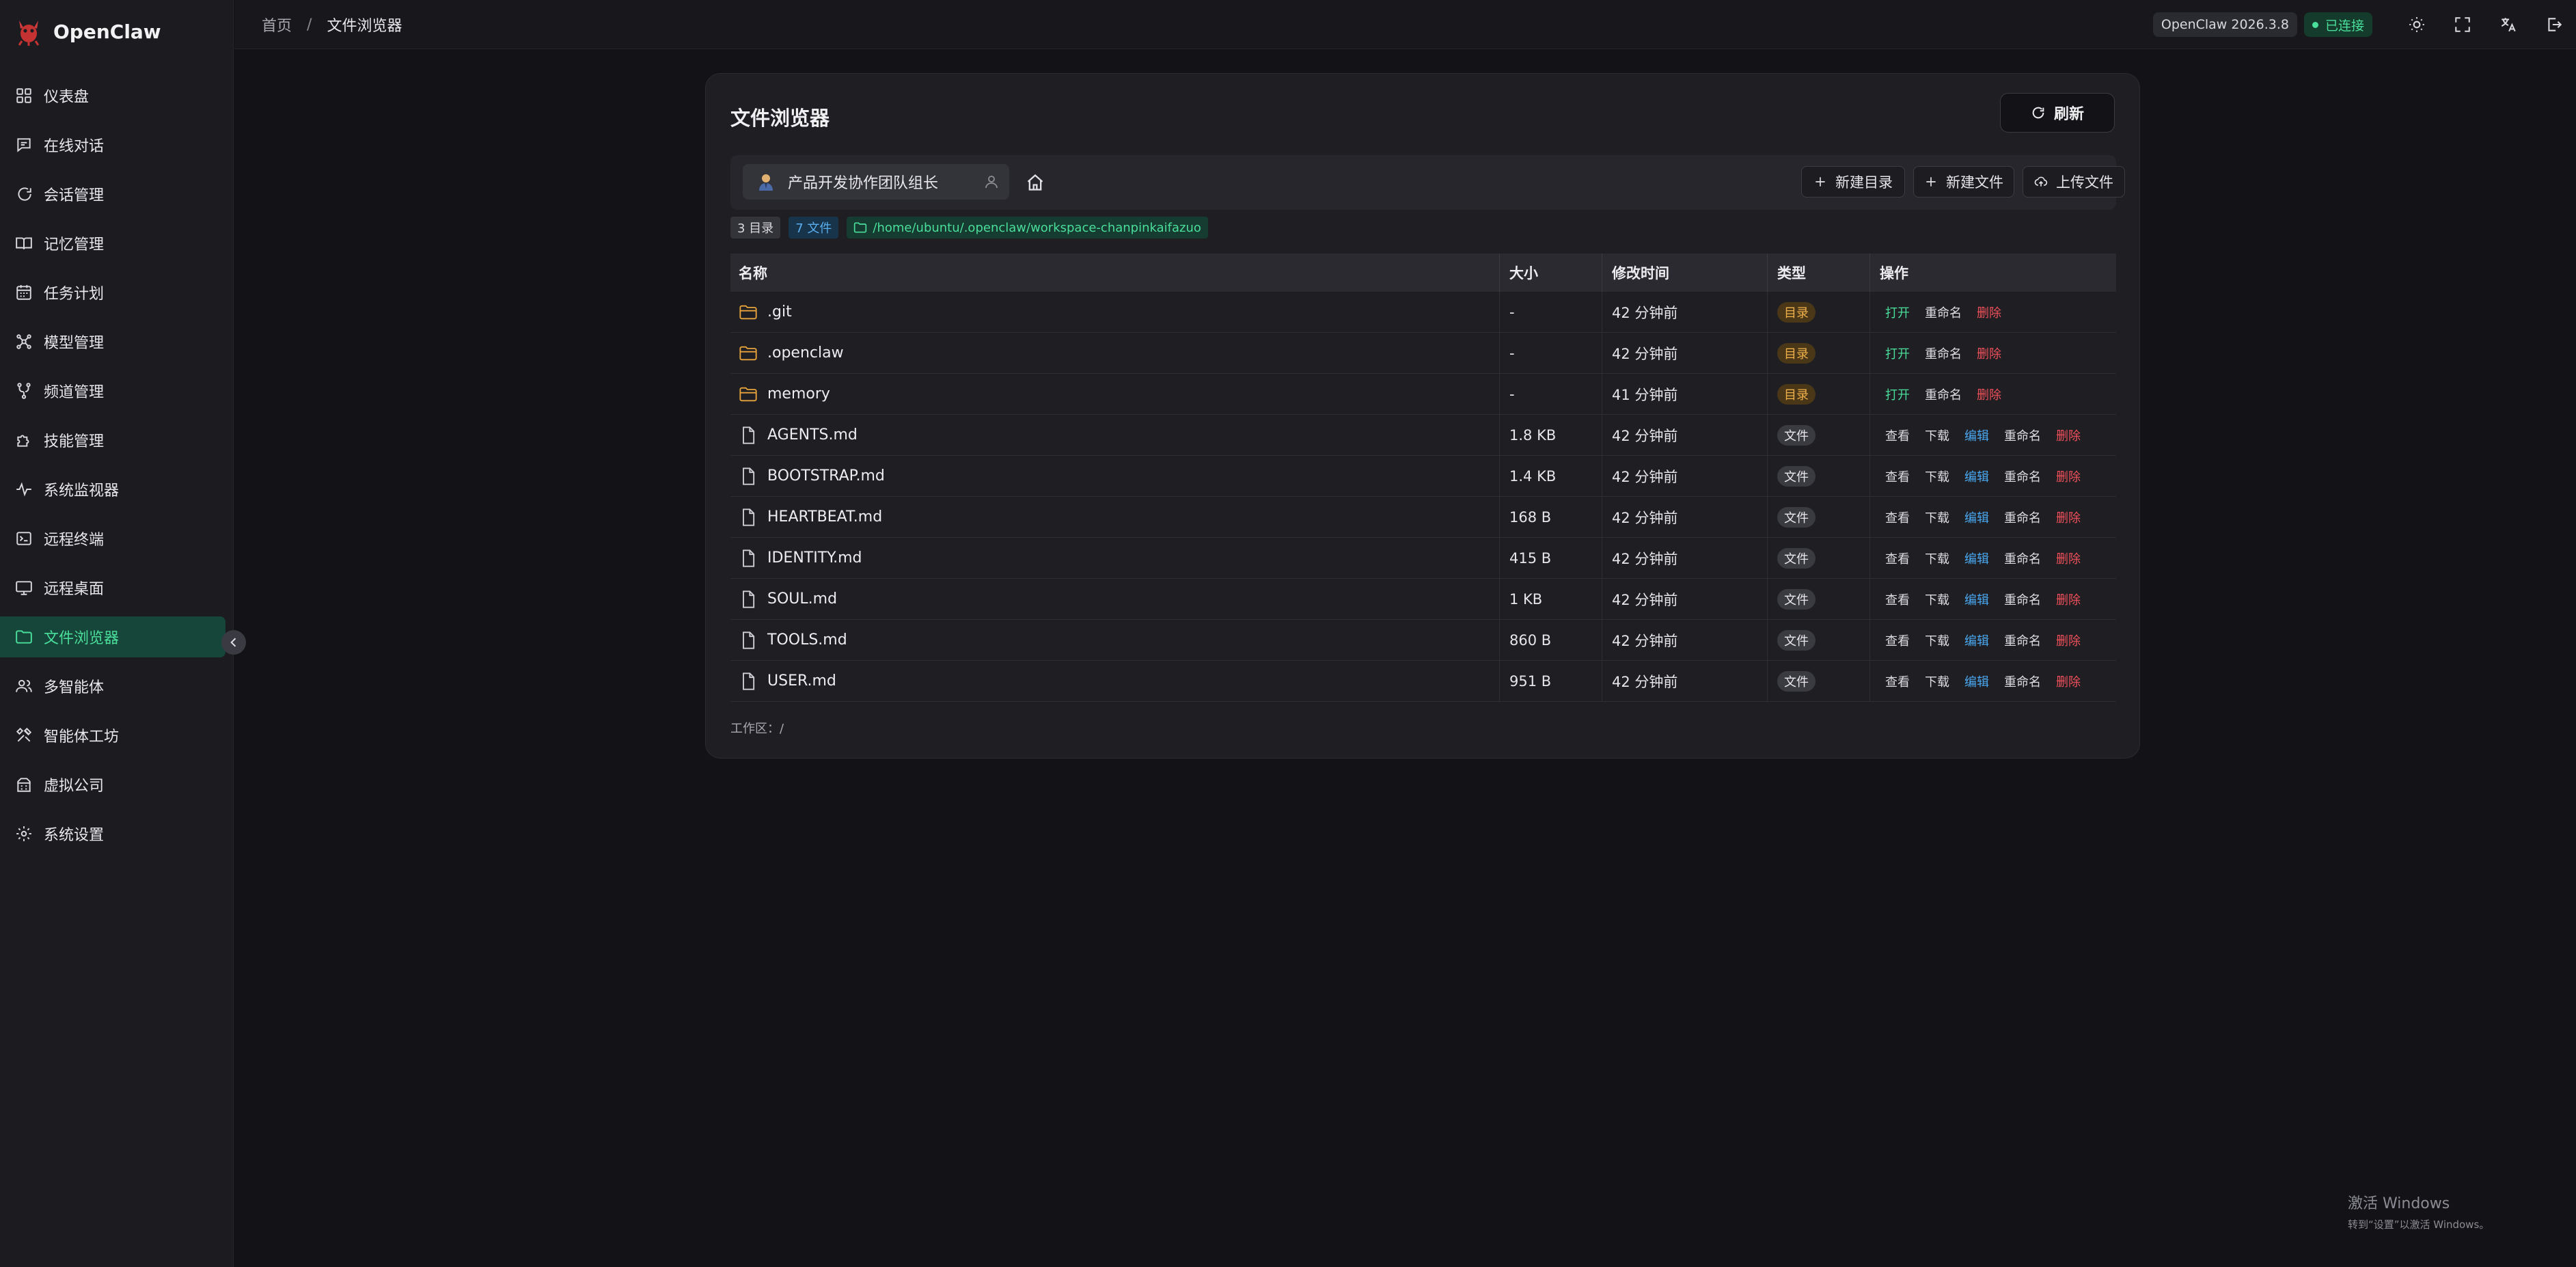  What do you see at coordinates (876, 182) in the screenshot?
I see `agent-select: 产品开发协作团队组长` at bounding box center [876, 182].